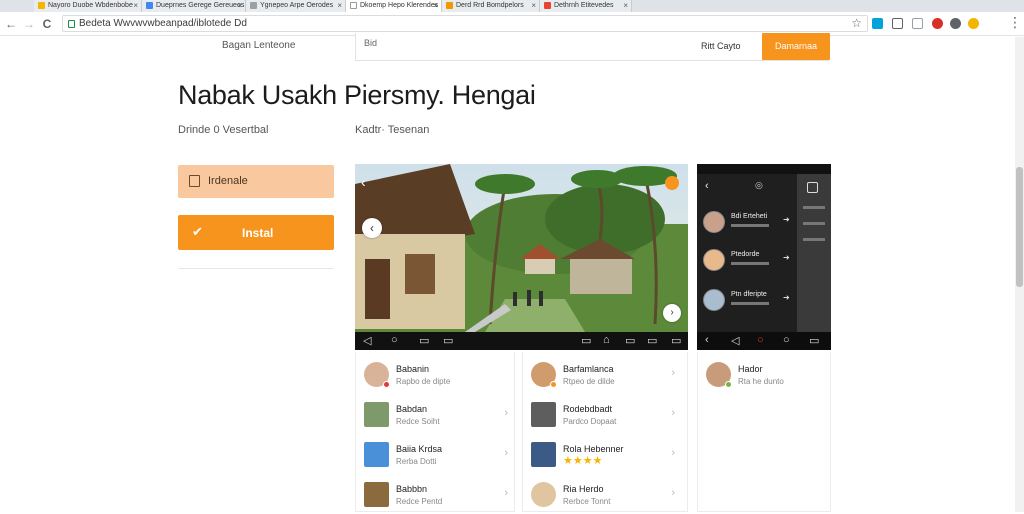  What do you see at coordinates (735, 341) in the screenshot?
I see `nav-back-icon: ◁` at bounding box center [735, 341].